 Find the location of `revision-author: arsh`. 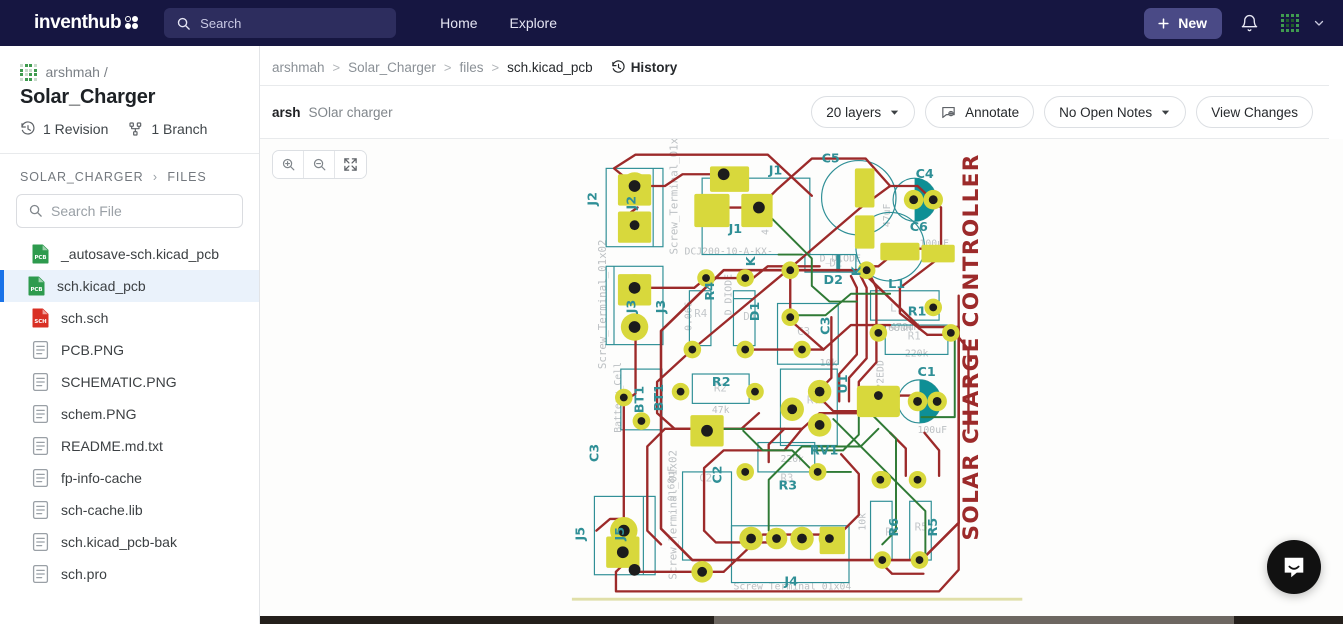

revision-author: arsh is located at coordinates (286, 112).